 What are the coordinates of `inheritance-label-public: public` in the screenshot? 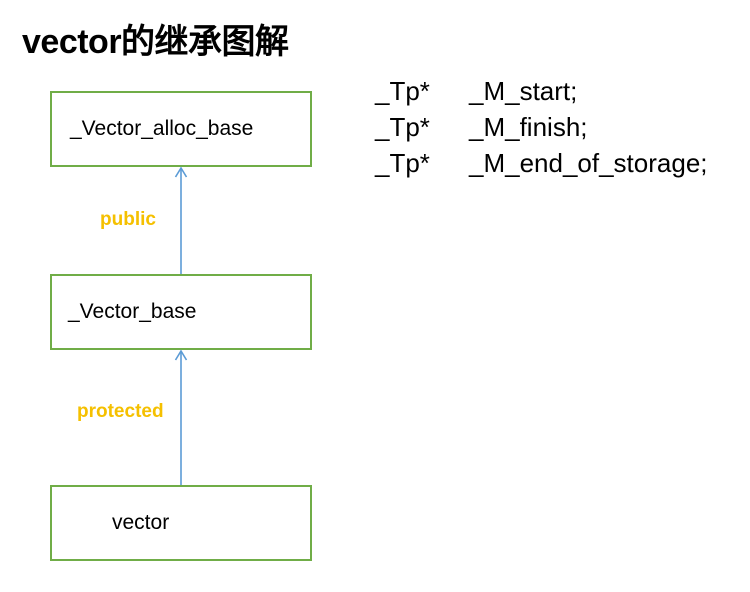 It's located at (128, 219).